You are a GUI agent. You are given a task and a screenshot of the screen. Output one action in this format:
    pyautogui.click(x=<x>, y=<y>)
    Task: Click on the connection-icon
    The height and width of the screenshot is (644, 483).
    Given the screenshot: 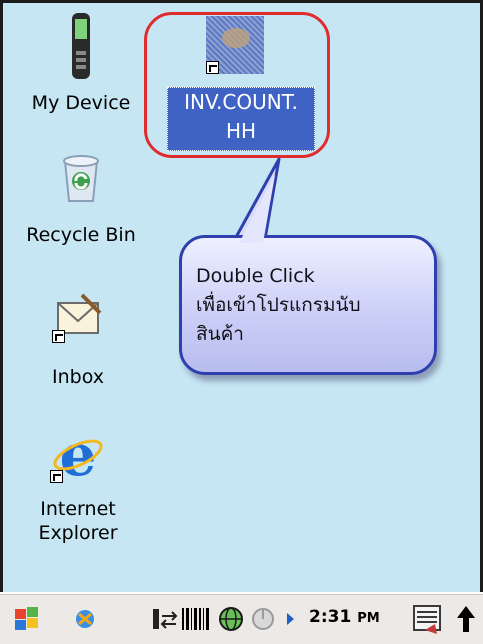 What is the action you would take?
    pyautogui.click(x=165, y=619)
    